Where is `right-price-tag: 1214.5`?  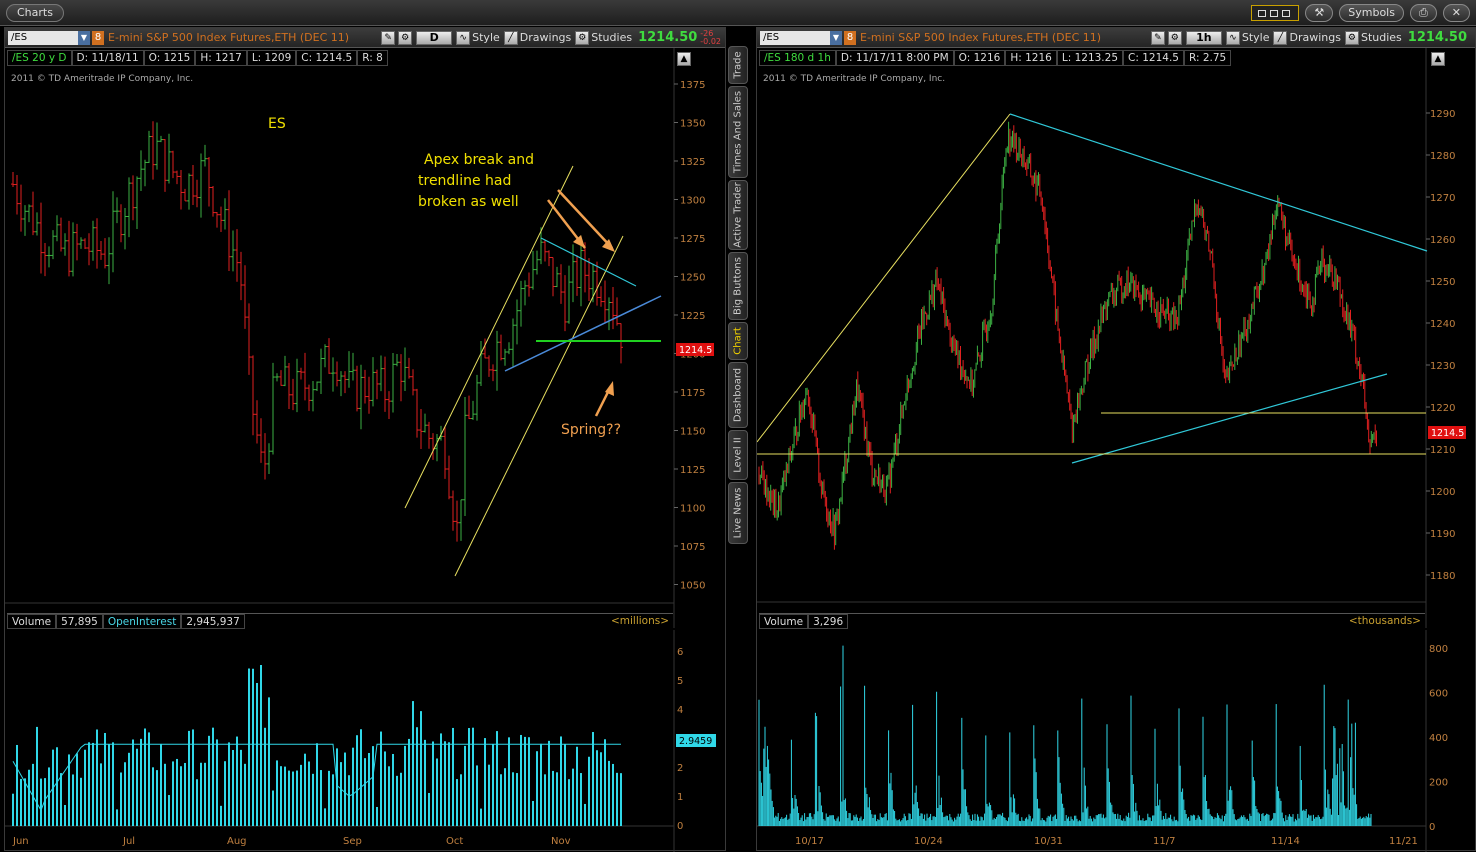
right-price-tag: 1214.5 is located at coordinates (1447, 433).